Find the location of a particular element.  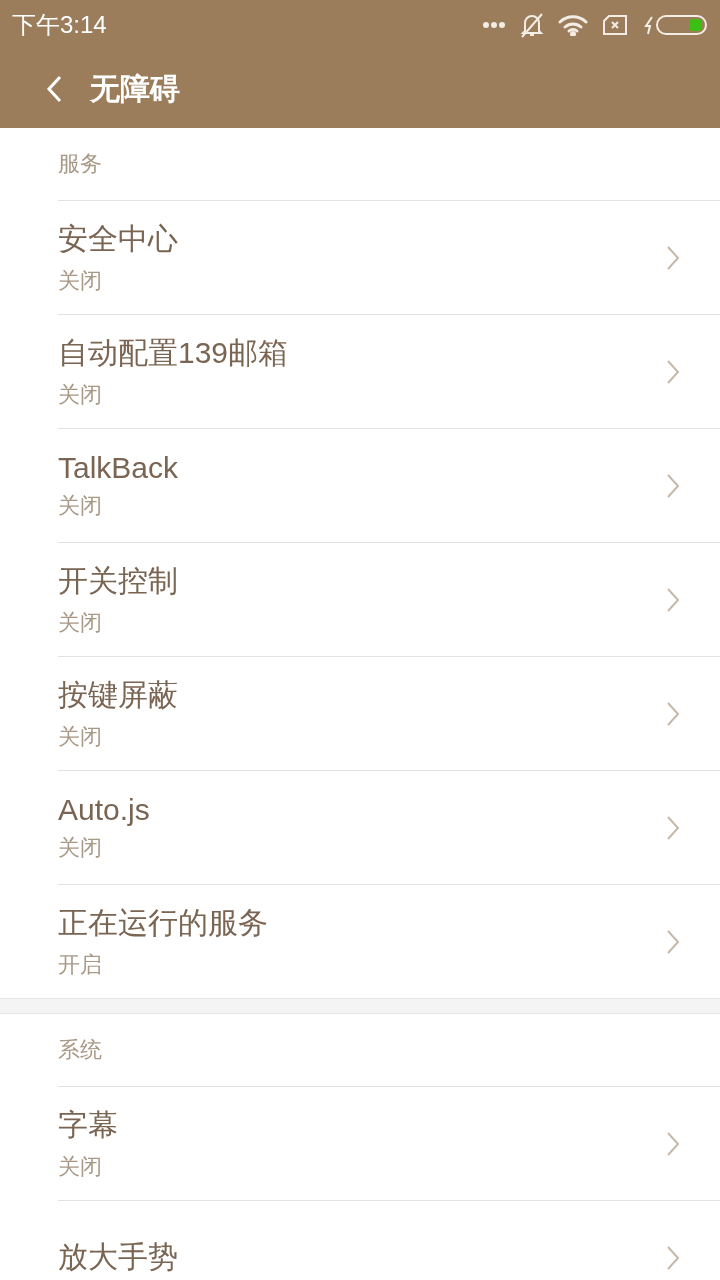

item-title: 安全中心 is located at coordinates (118, 239).